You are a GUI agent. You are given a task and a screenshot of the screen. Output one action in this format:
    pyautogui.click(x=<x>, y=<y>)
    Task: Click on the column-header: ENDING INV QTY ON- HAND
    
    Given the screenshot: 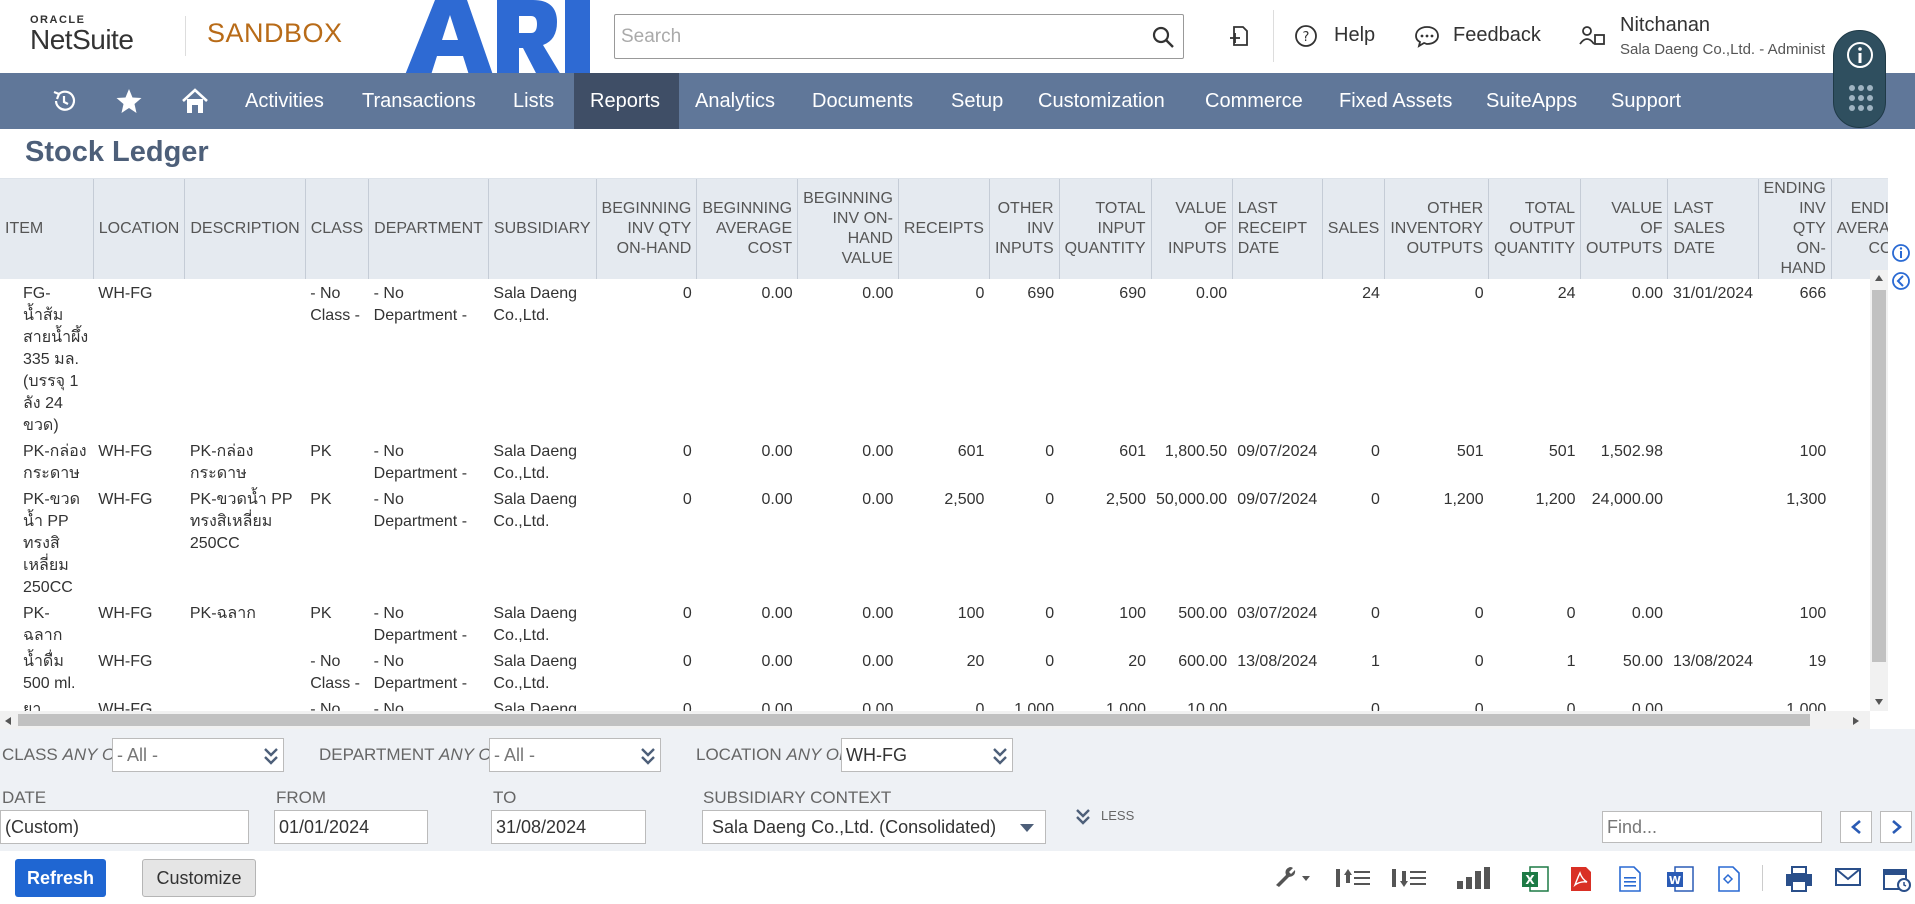 What is the action you would take?
    pyautogui.click(x=1795, y=229)
    